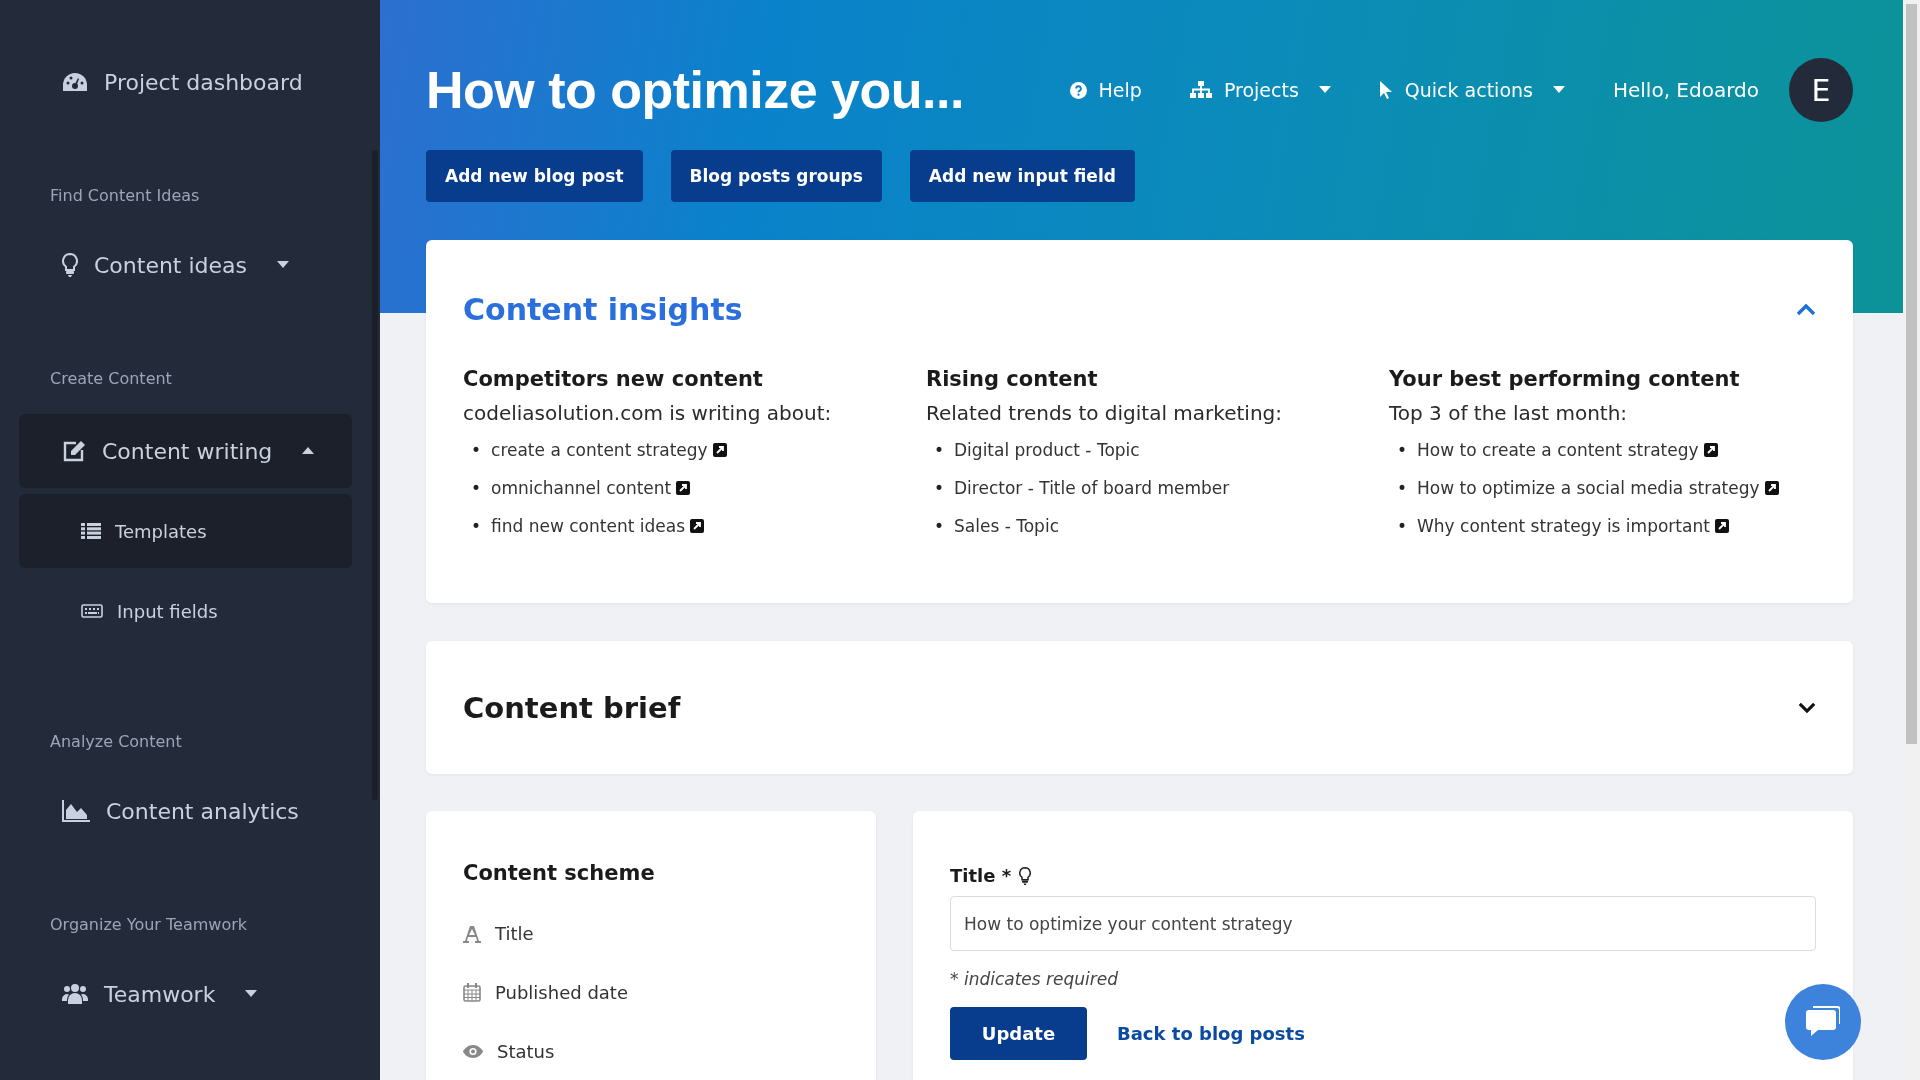 This screenshot has height=1080, width=1920. Describe the element at coordinates (185, 451) in the screenshot. I see `sidebar-item: Content writing` at that location.